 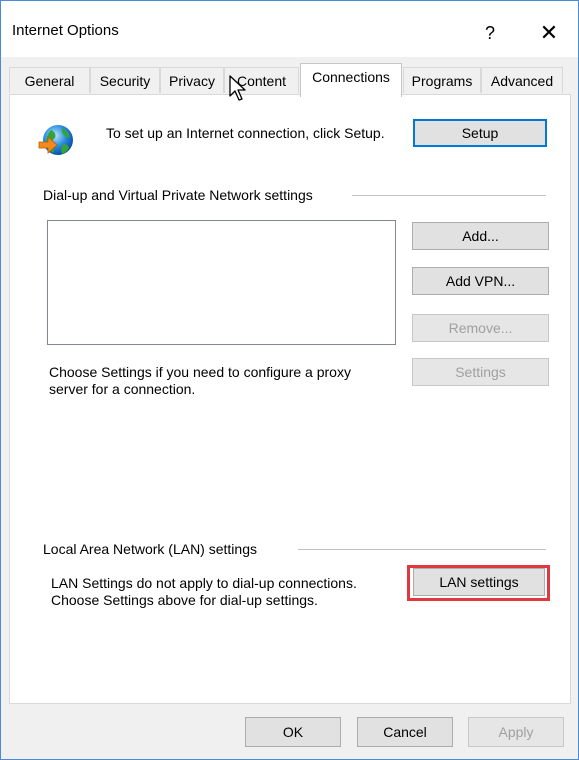 What do you see at coordinates (480, 133) in the screenshot?
I see `setup-button: Setup` at bounding box center [480, 133].